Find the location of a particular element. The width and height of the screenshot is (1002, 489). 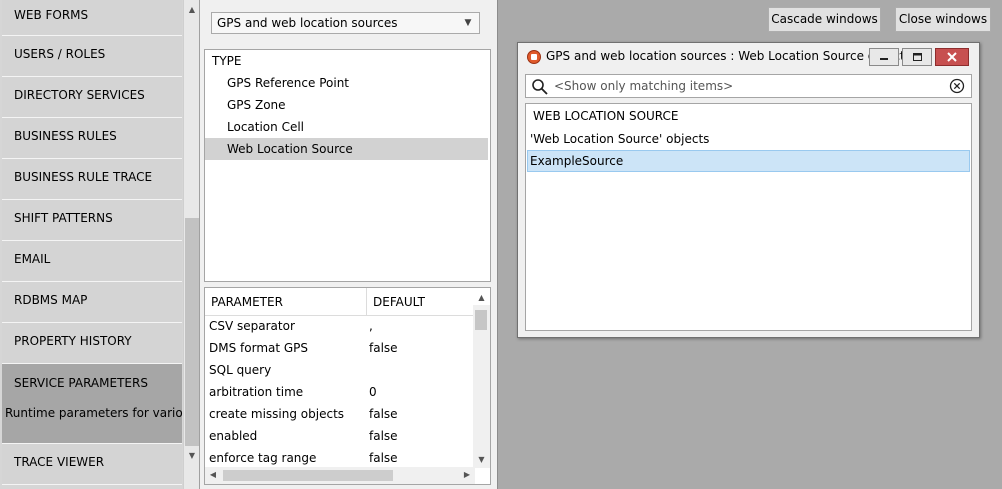

sidebar-item-trace-viewer: TRACE VIEWER is located at coordinates (92, 464).